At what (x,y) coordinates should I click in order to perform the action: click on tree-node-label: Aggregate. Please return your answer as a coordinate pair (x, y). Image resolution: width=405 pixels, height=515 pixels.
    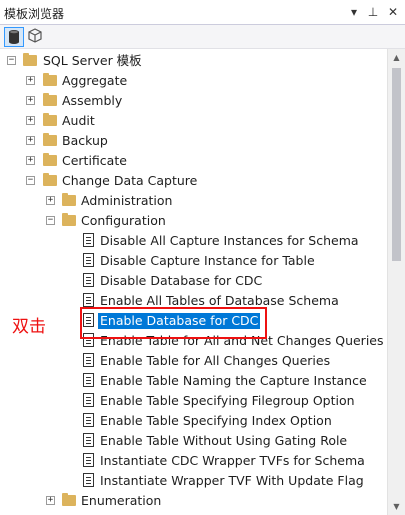
    Looking at the image, I should click on (95, 80).